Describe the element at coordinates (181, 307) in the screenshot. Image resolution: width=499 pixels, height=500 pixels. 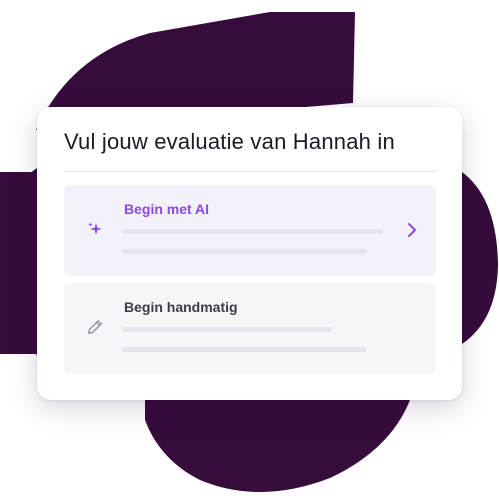
I see `option-label: Begin handmatig` at that location.